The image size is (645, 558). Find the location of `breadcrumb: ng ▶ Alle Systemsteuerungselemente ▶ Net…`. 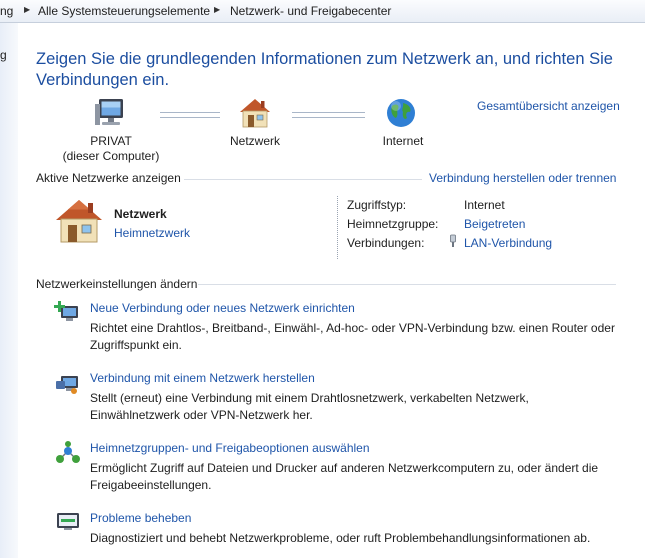

breadcrumb: ng ▶ Alle Systemsteuerungselemente ▶ Net… is located at coordinates (322, 11).